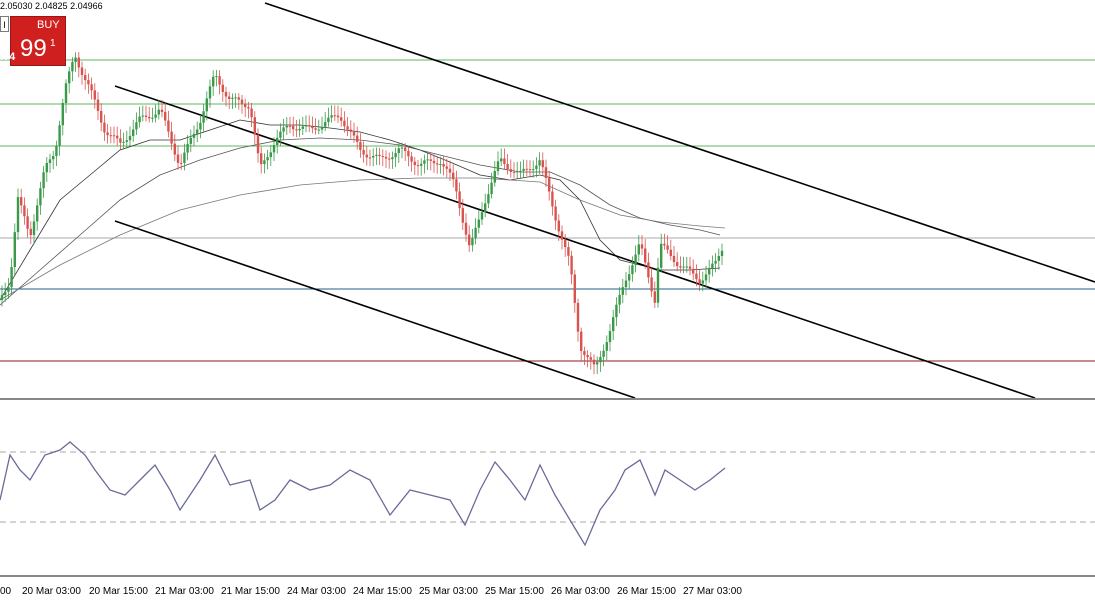 The width and height of the screenshot is (1095, 600). I want to click on x-tick-label: 26 Mar 15:00, so click(646, 591).